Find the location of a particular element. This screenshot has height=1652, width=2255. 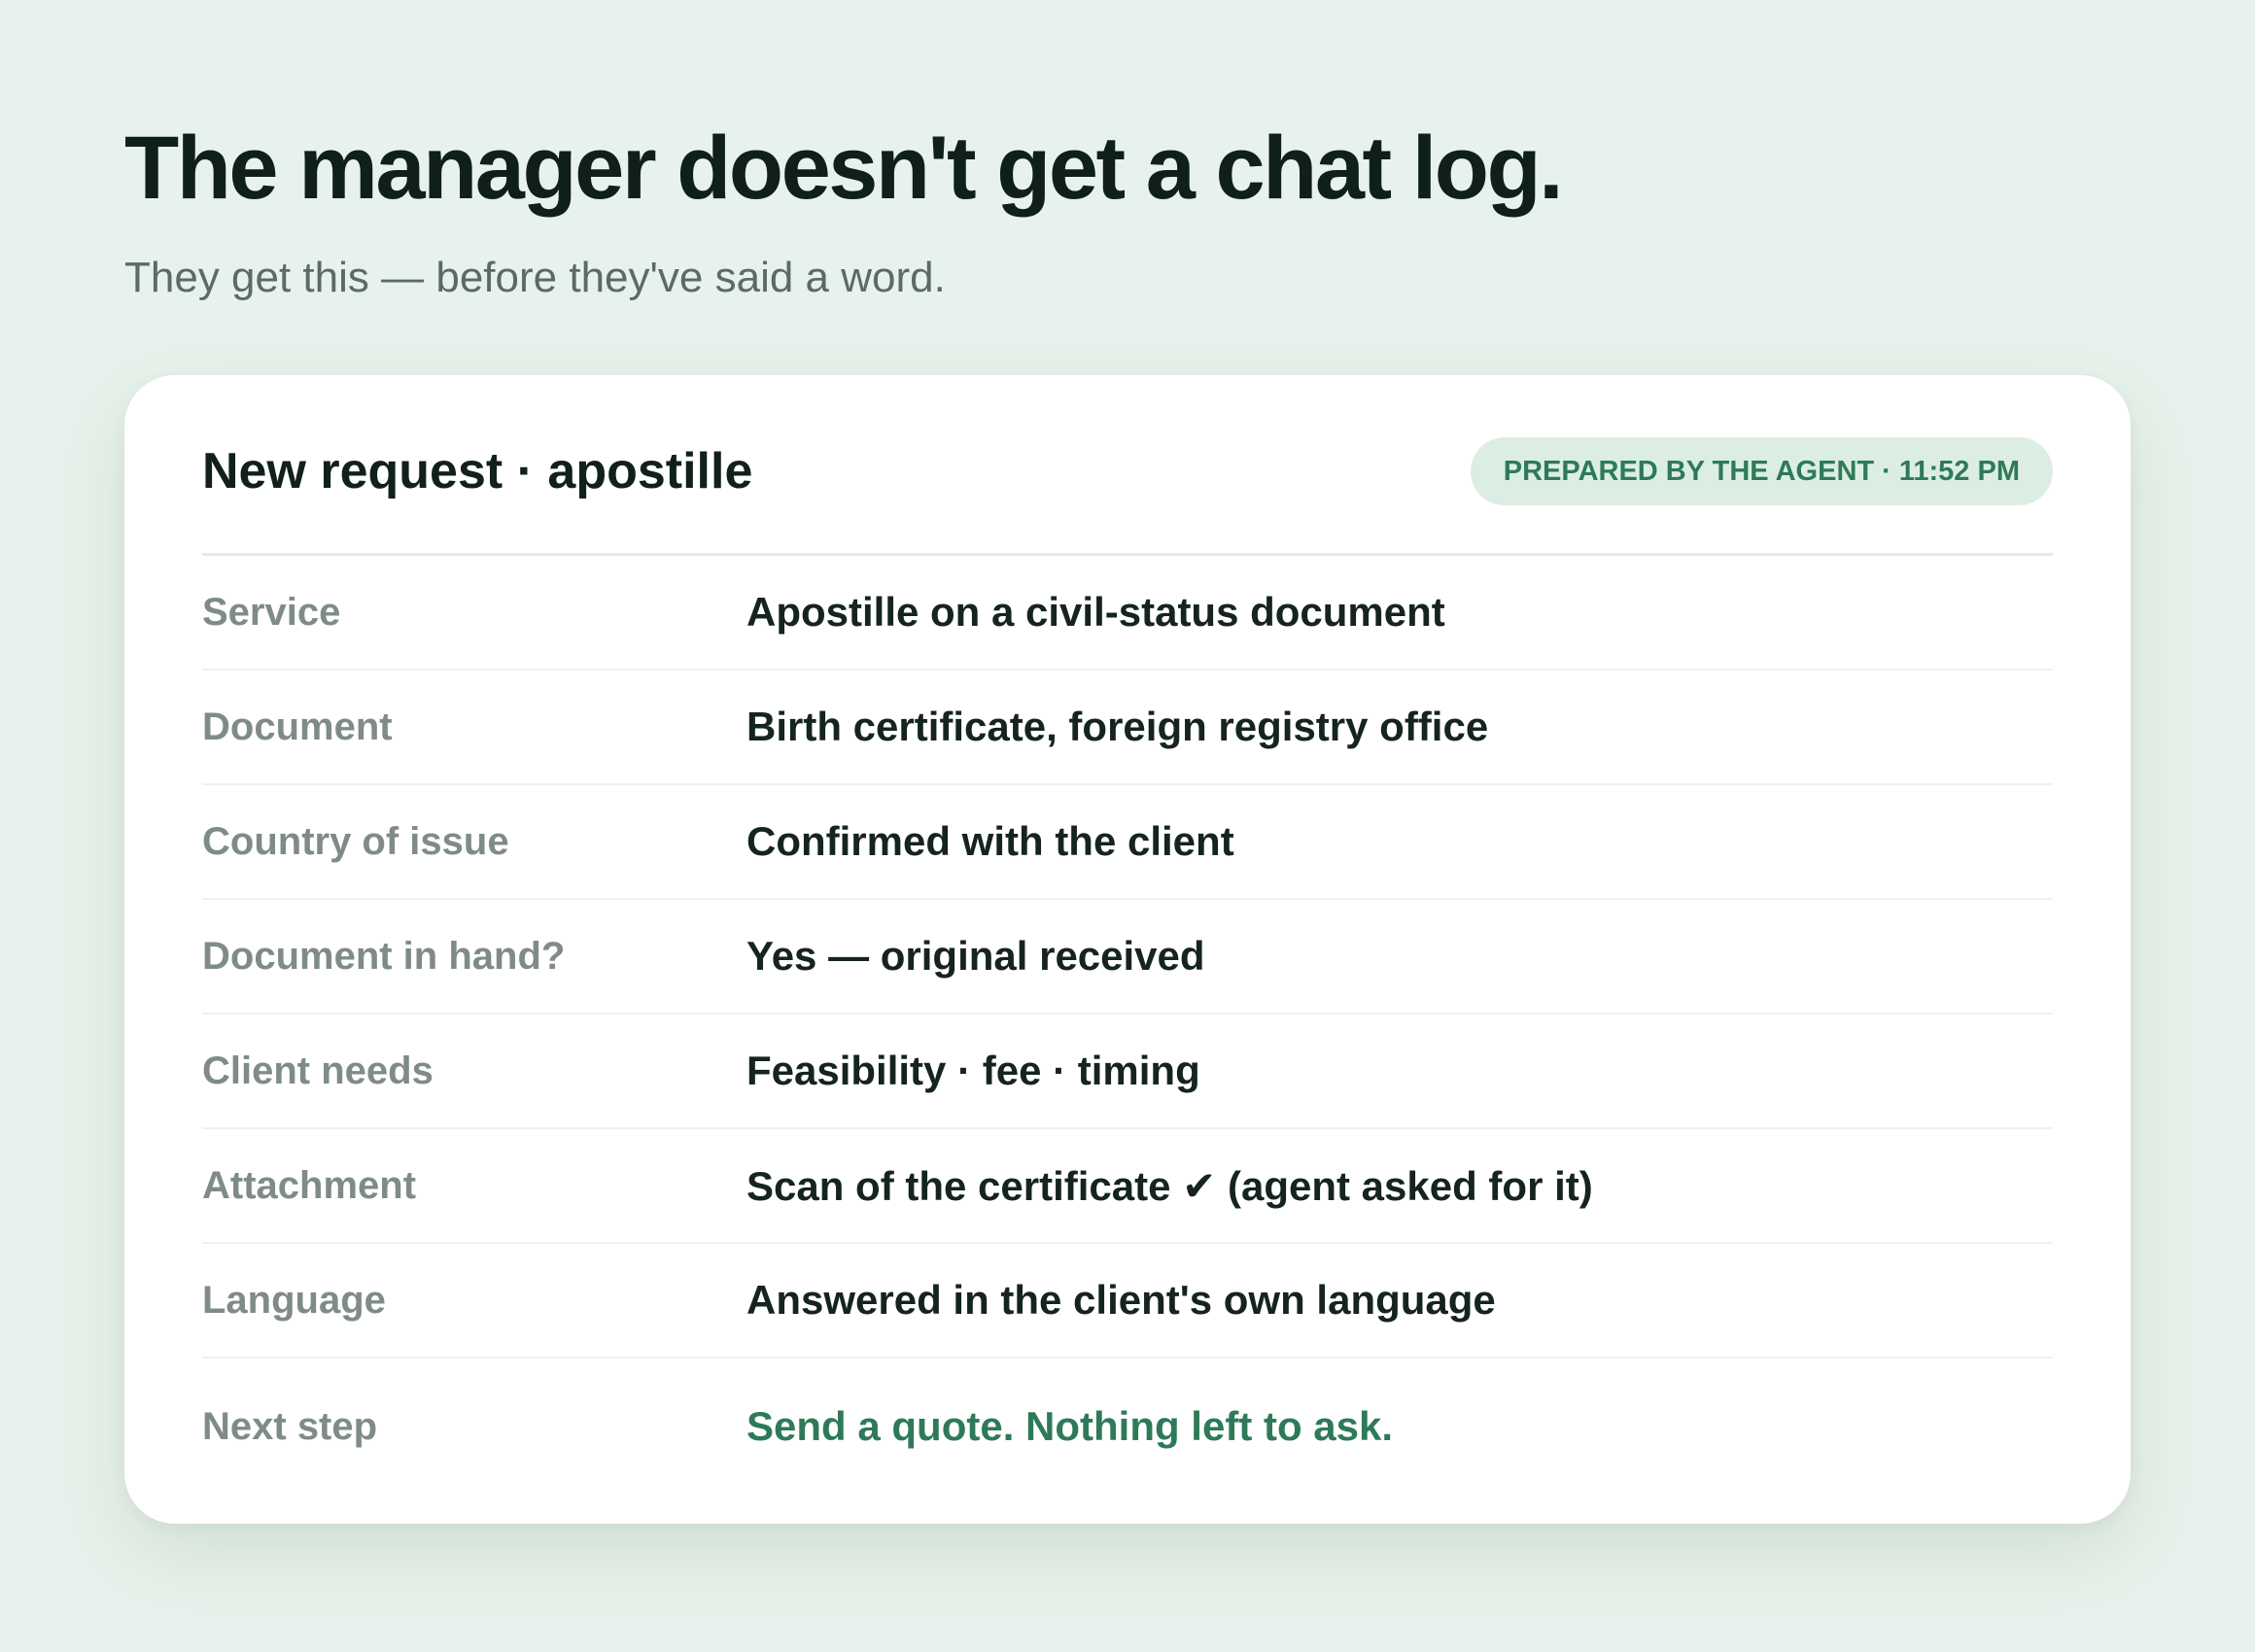

field-value: Answered in the client's own language is located at coordinates (1121, 1300).